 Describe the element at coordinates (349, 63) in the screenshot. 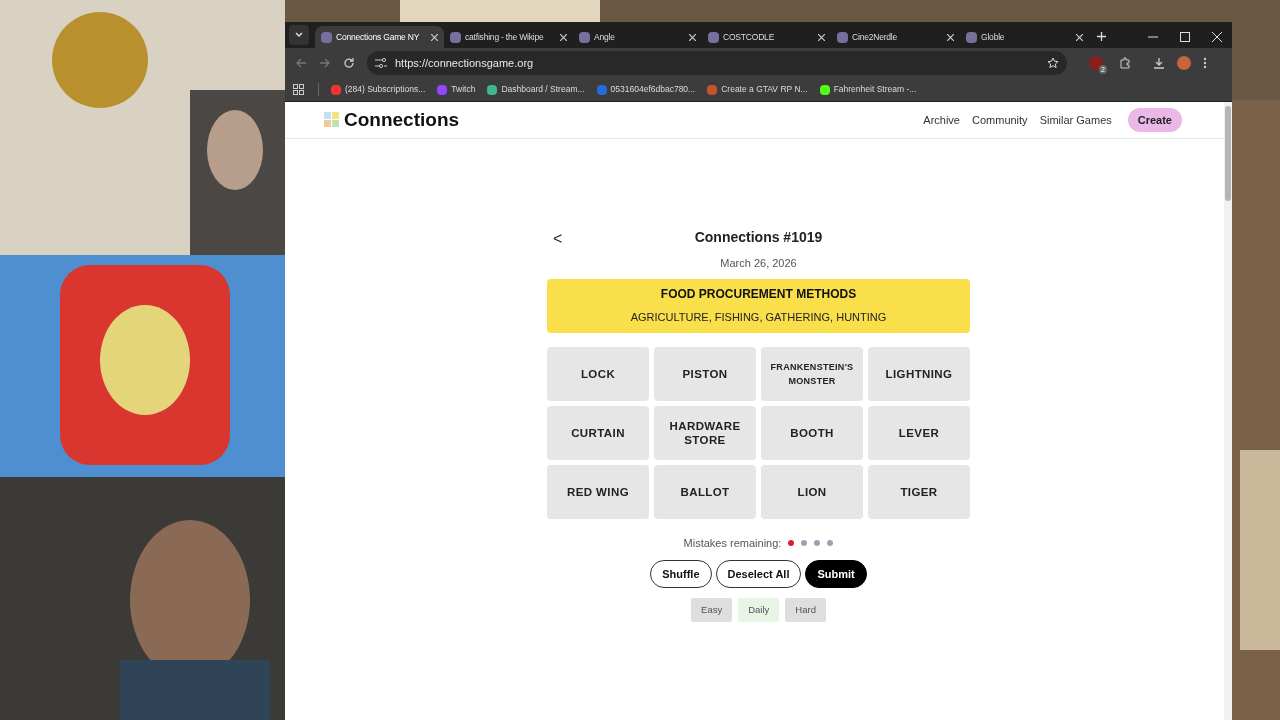

I see `reload-icon` at that location.